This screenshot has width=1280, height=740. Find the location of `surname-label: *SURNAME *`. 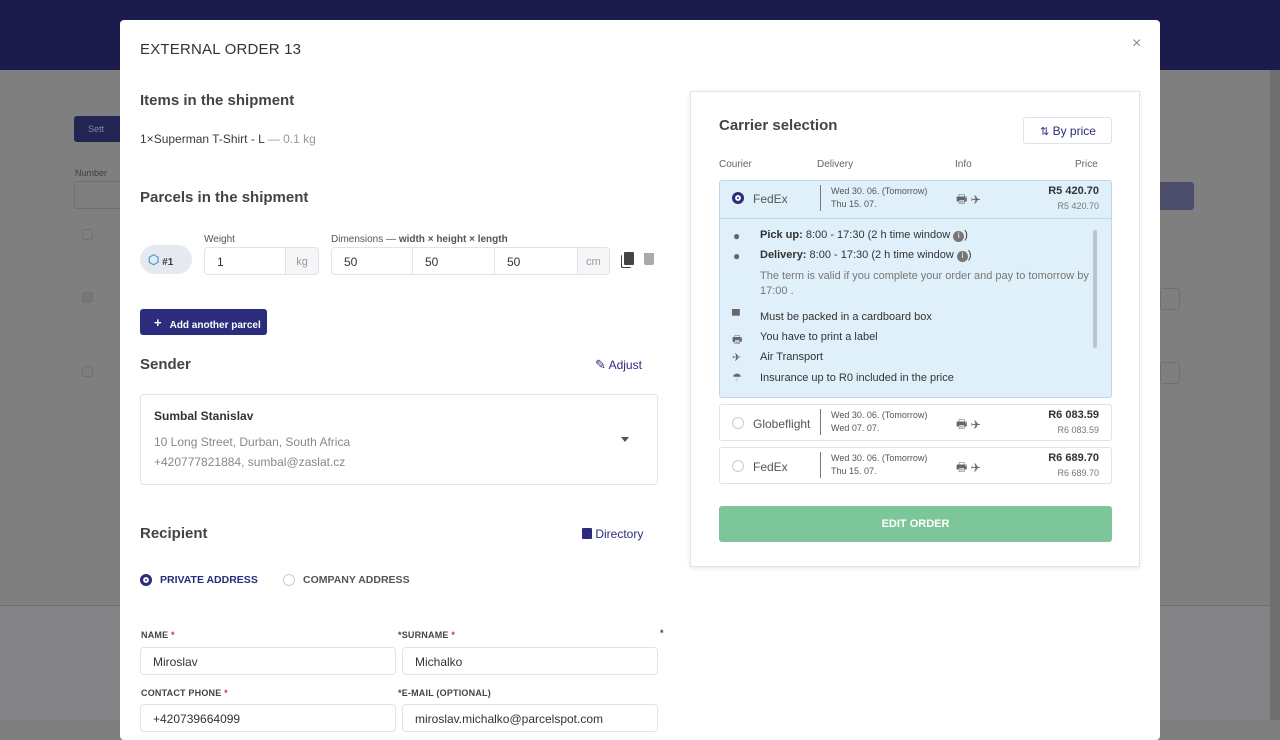

surname-label: *SURNAME * is located at coordinates (426, 635).